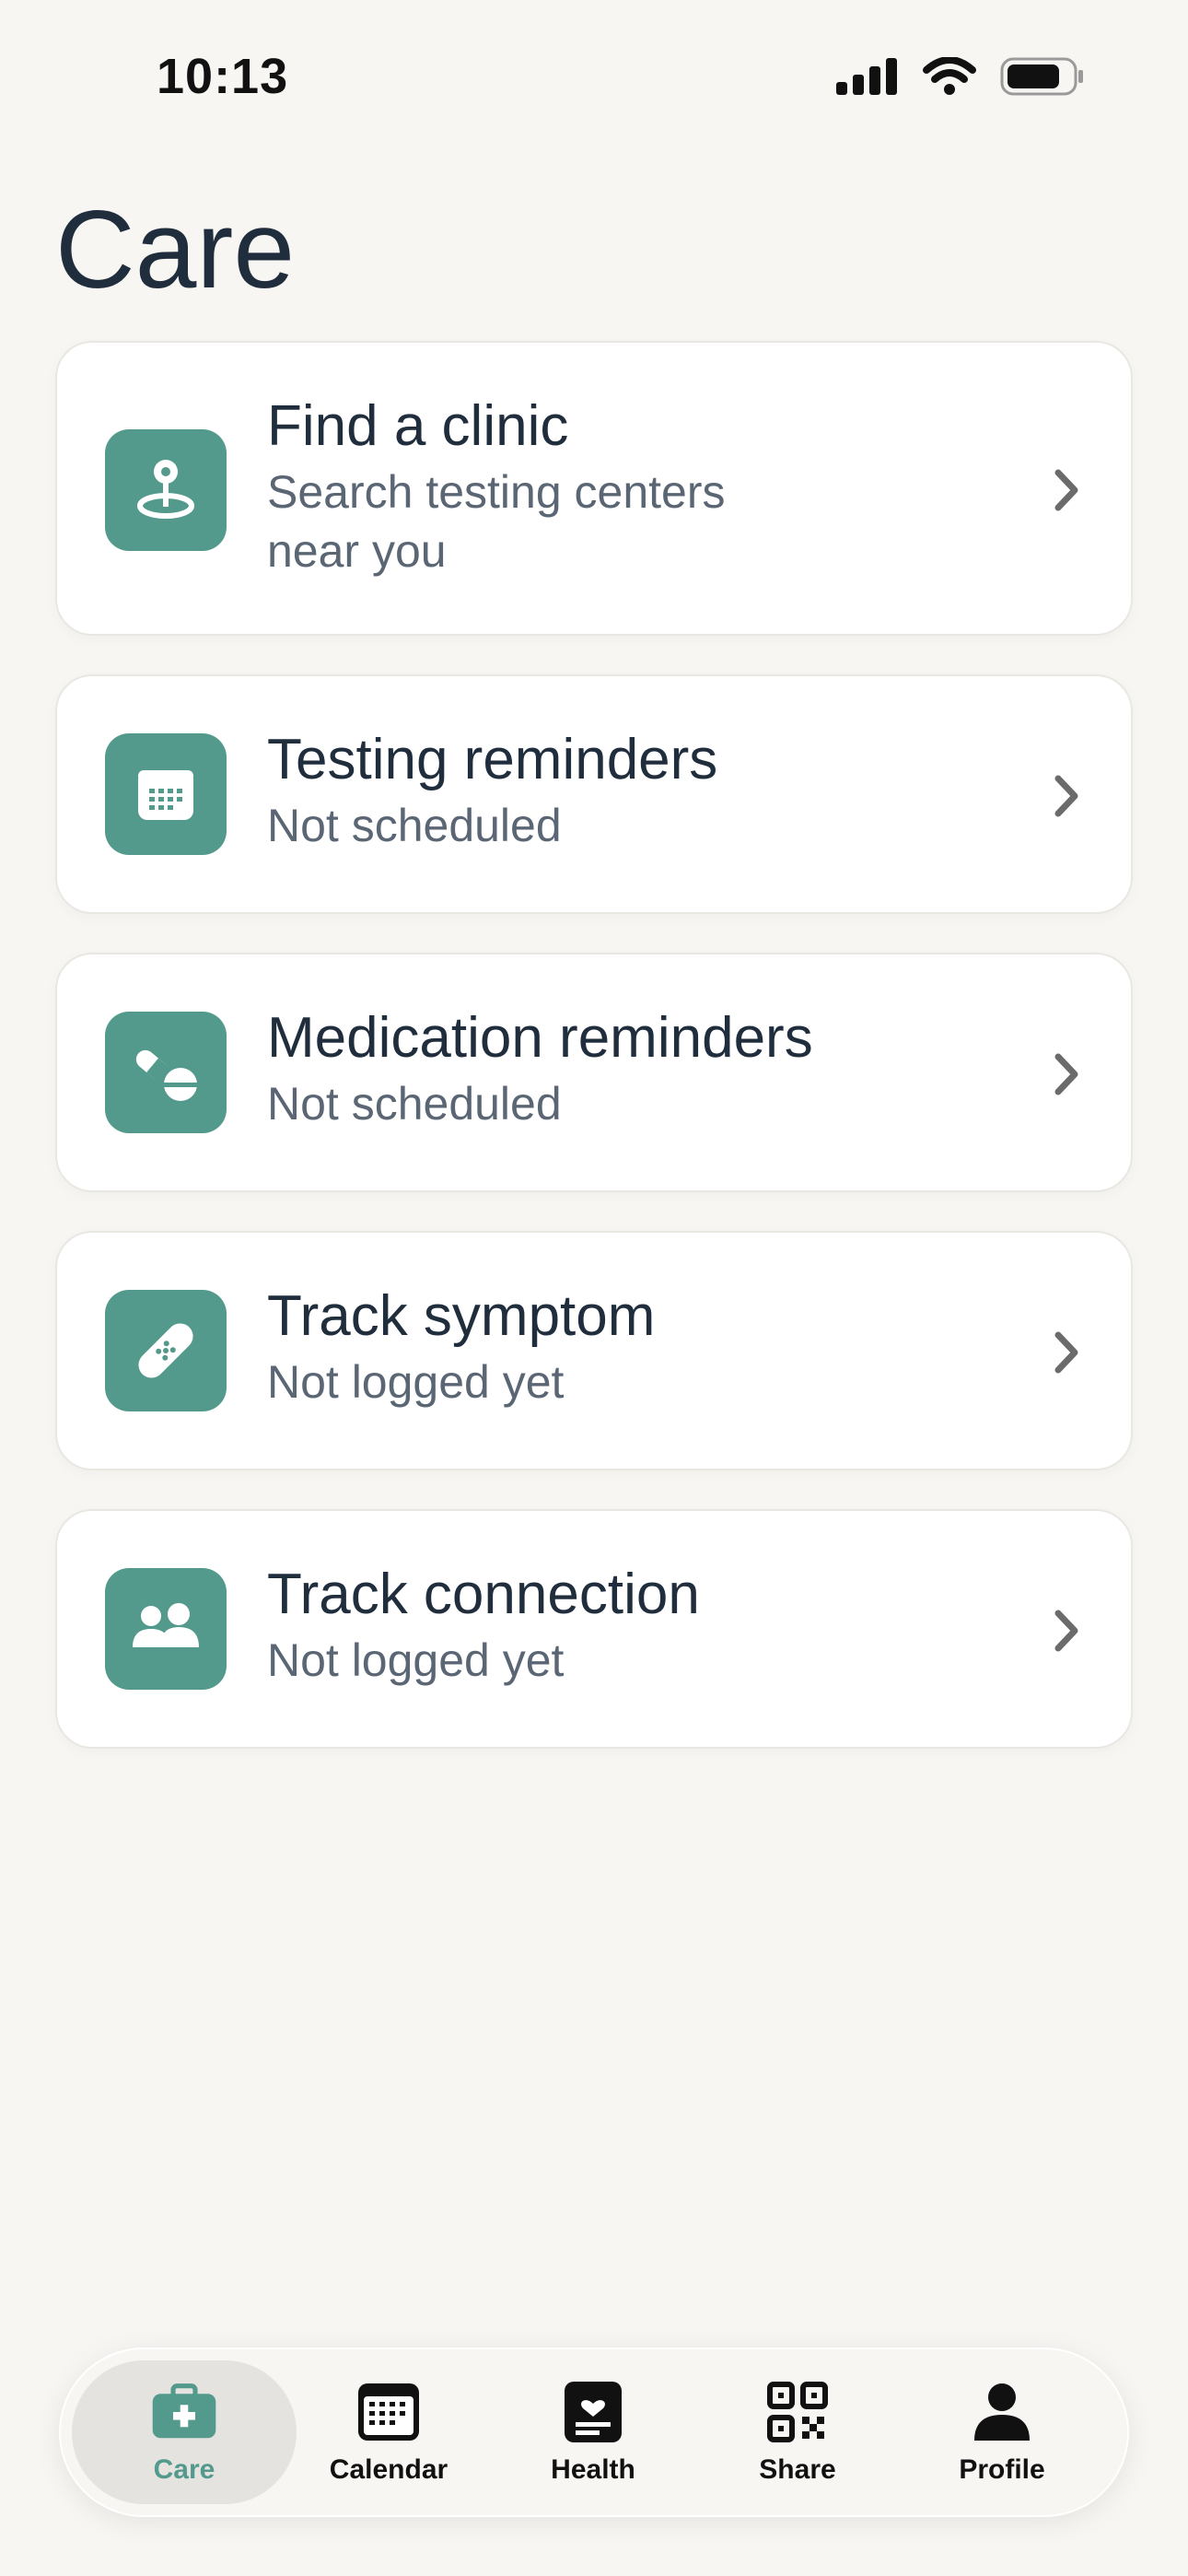 The width and height of the screenshot is (1188, 2576). What do you see at coordinates (593, 2469) in the screenshot?
I see `tab-label: Health` at bounding box center [593, 2469].